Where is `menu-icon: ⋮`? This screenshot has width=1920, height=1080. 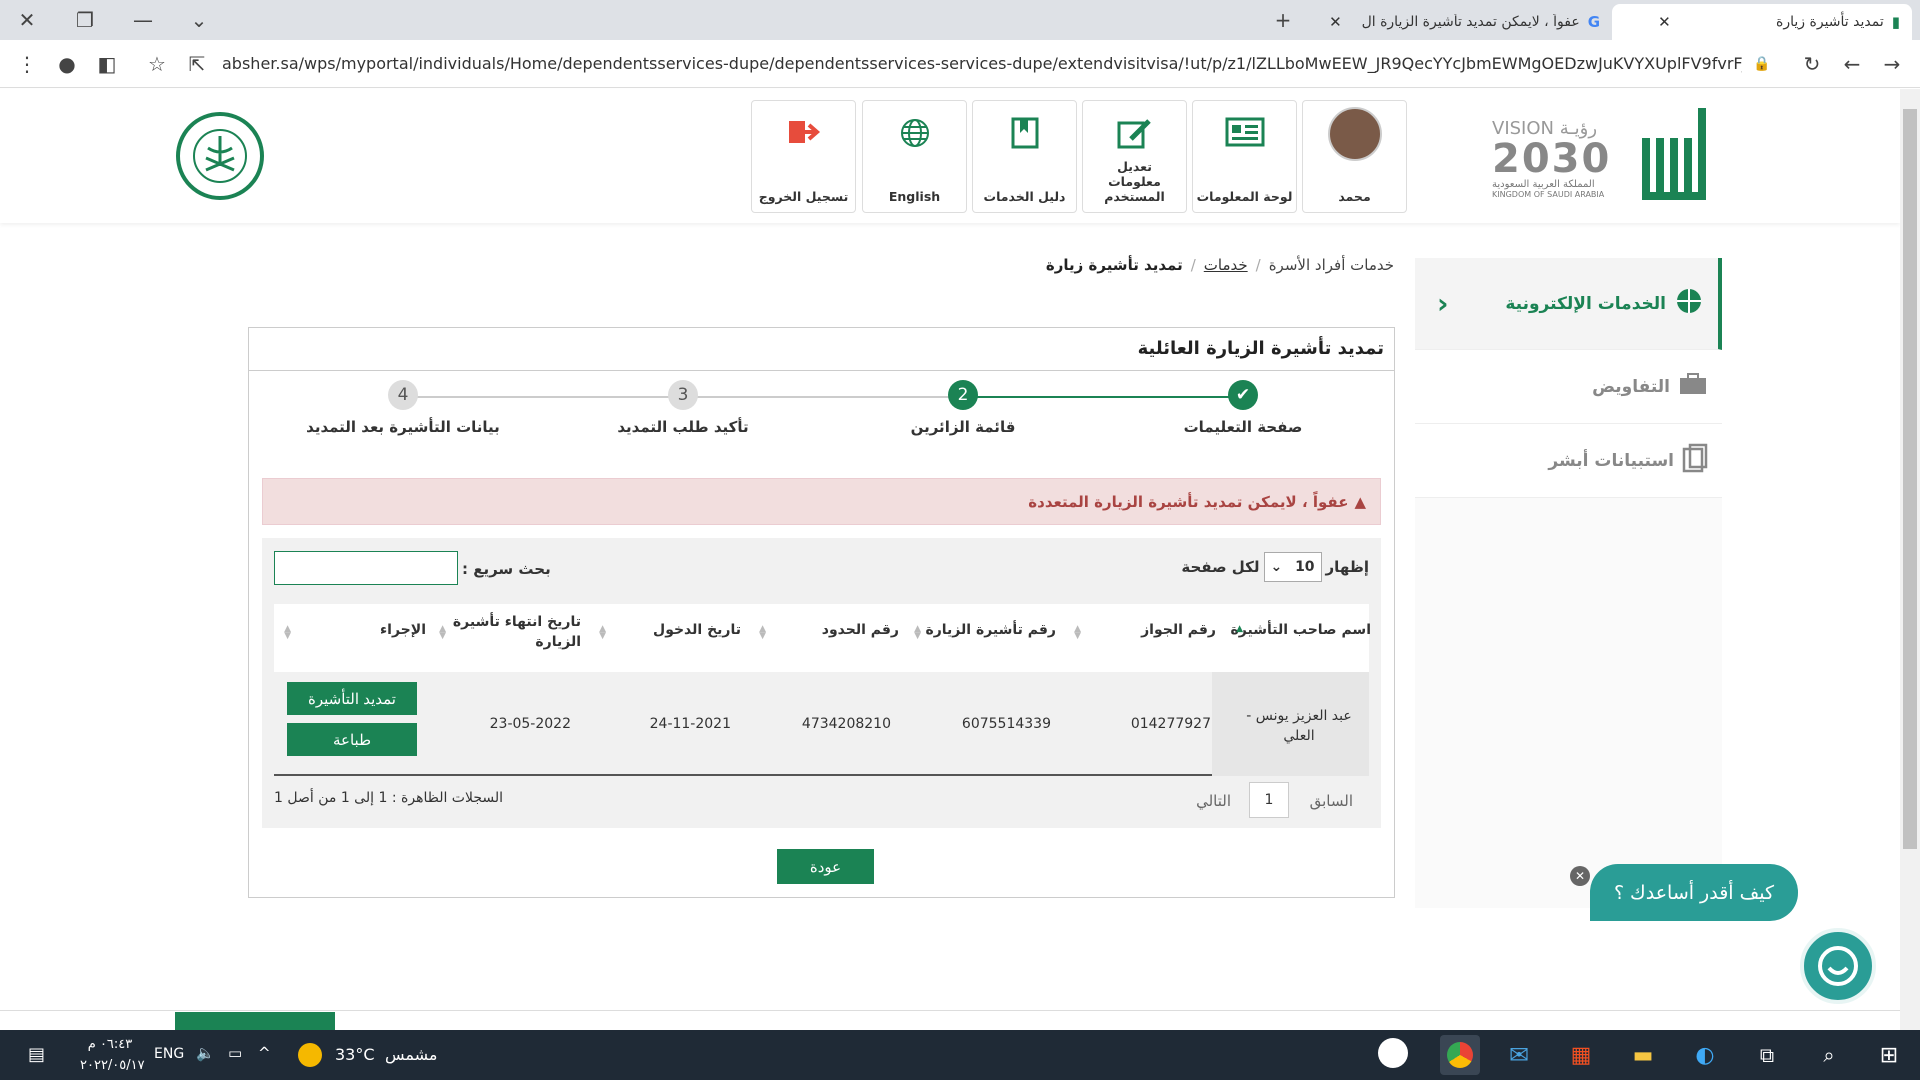
menu-icon: ⋮ is located at coordinates (27, 64).